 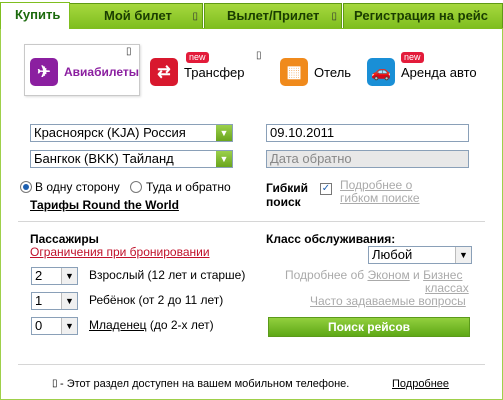 I want to click on tab-check-in: Регистрация на рейс, so click(x=423, y=15).